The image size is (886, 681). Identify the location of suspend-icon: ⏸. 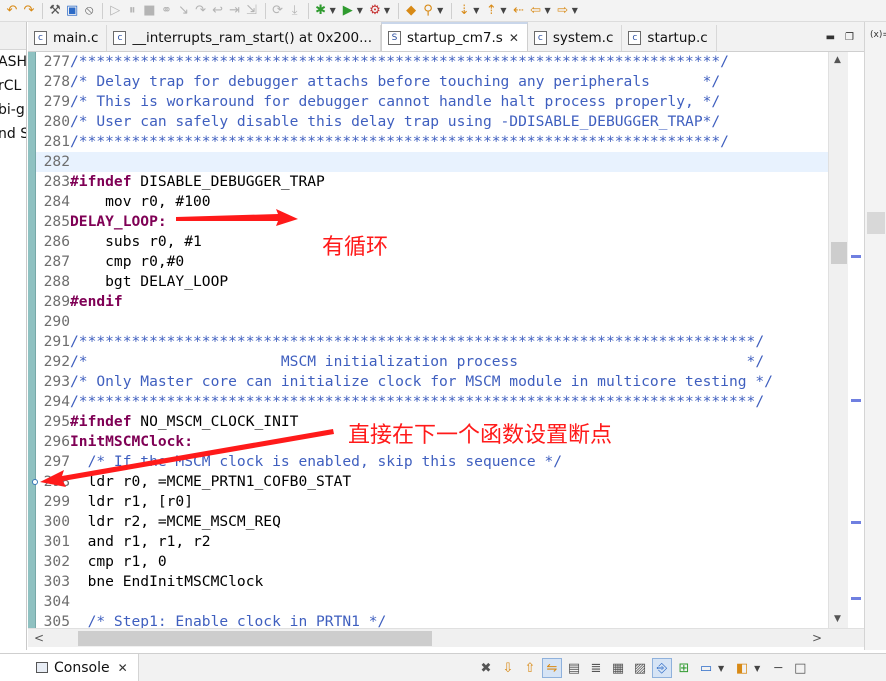
(132, 11).